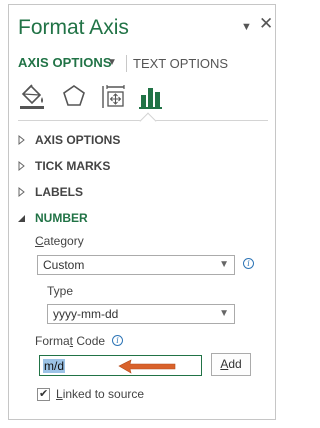 Image resolution: width=320 pixels, height=428 pixels. I want to click on section-label: TICK MARKS, so click(73, 166).